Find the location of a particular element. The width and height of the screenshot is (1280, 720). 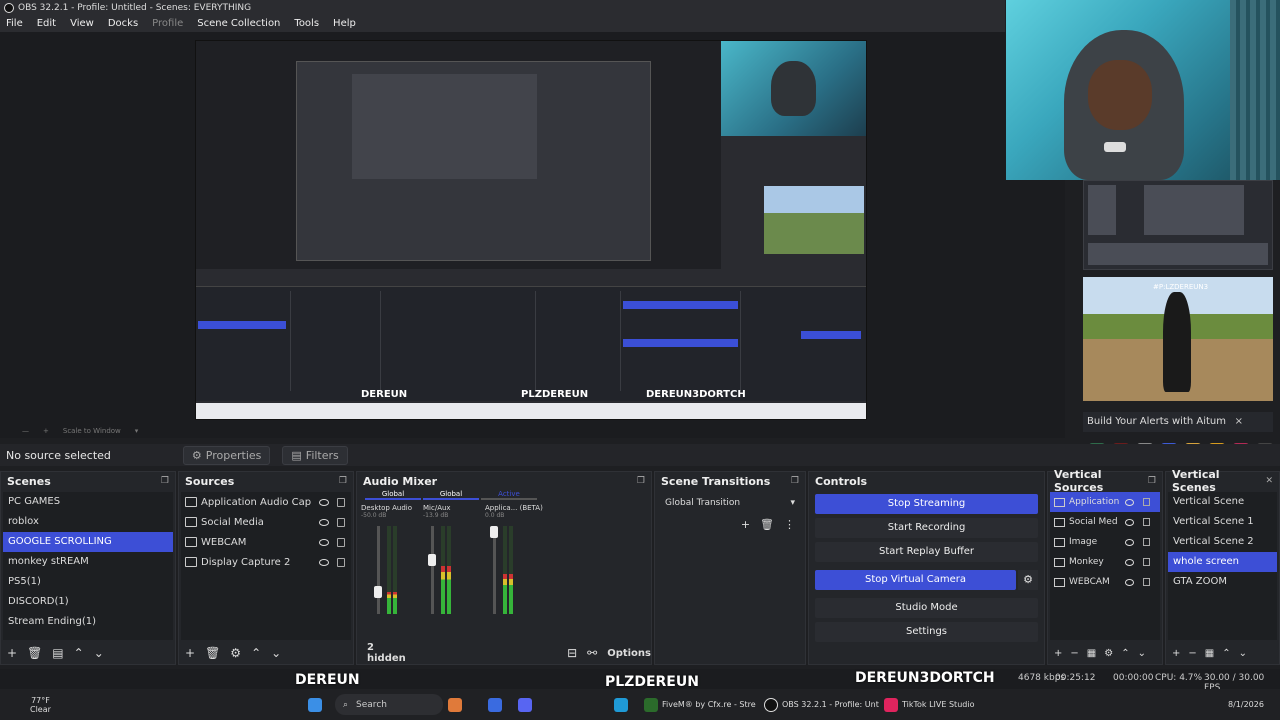

vertical-scene-item-selected: whole screen is located at coordinates (1222, 562).